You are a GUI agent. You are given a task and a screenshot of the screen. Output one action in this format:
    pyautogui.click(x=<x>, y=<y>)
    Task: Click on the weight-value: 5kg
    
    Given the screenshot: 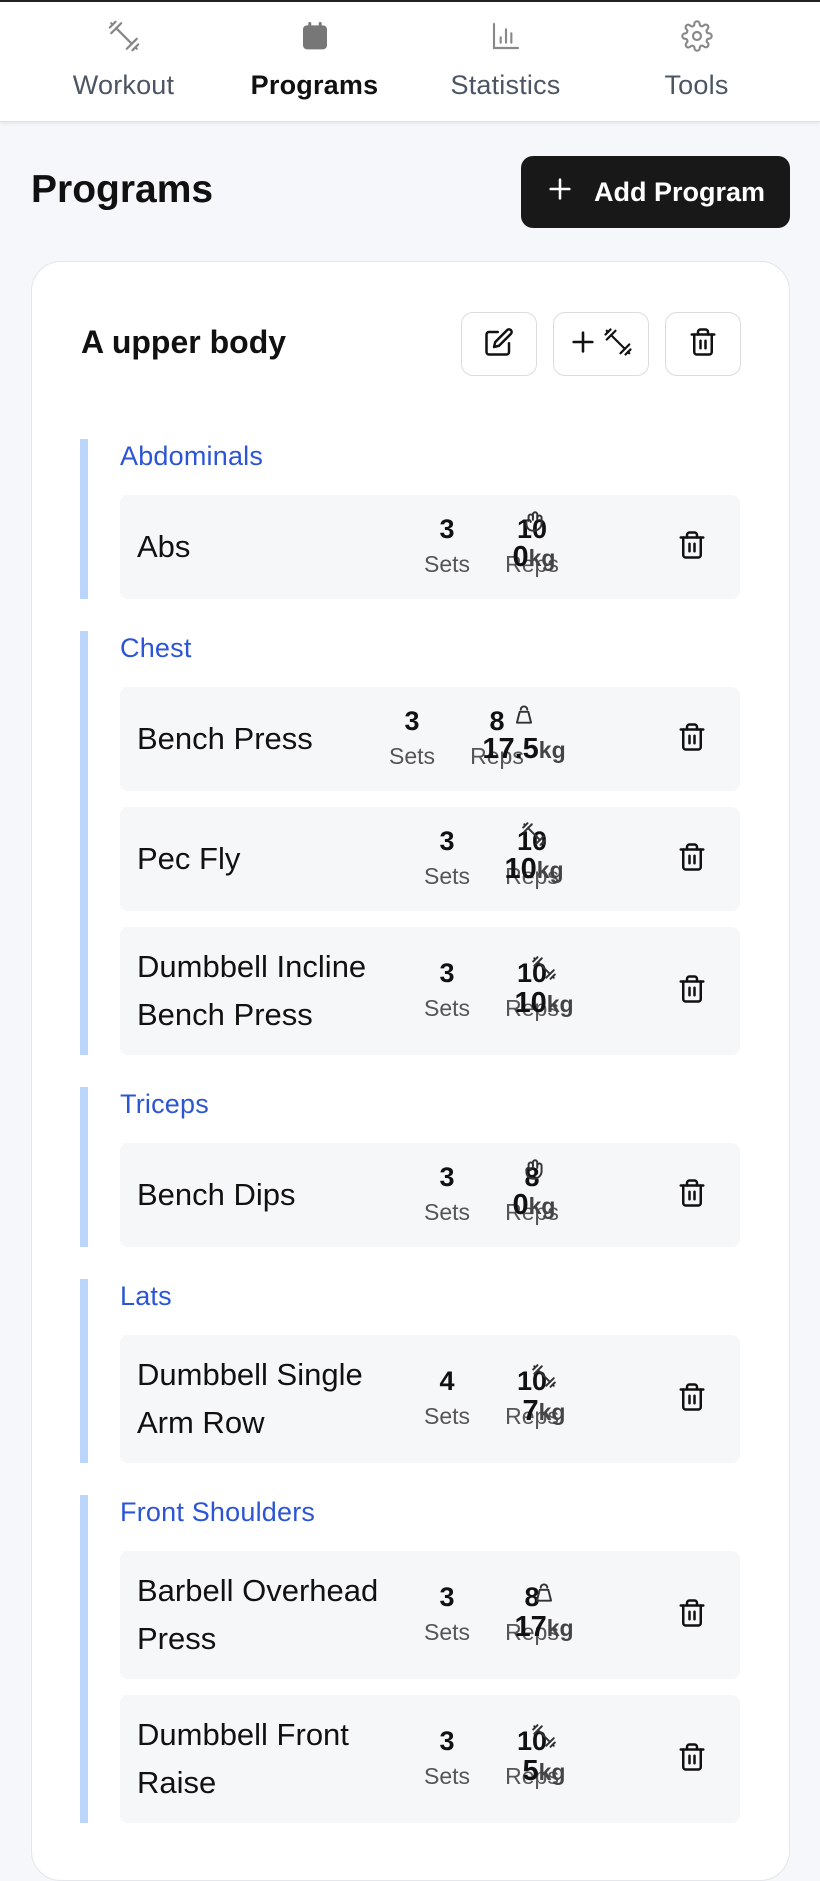 What is the action you would take?
    pyautogui.click(x=544, y=1771)
    